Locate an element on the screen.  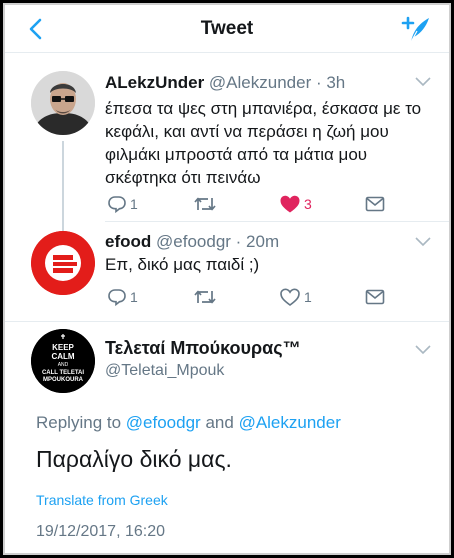
avatar-text: CALM is located at coordinates (62, 356).